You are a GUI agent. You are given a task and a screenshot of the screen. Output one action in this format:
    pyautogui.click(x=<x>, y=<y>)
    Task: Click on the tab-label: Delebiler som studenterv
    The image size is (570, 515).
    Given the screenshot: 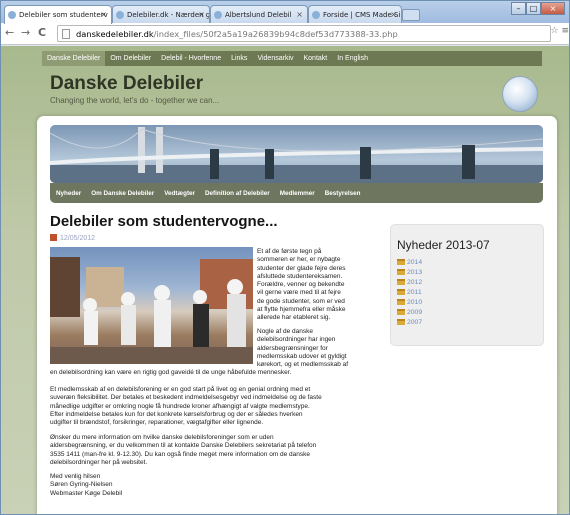 What is the action you would take?
    pyautogui.click(x=63, y=15)
    